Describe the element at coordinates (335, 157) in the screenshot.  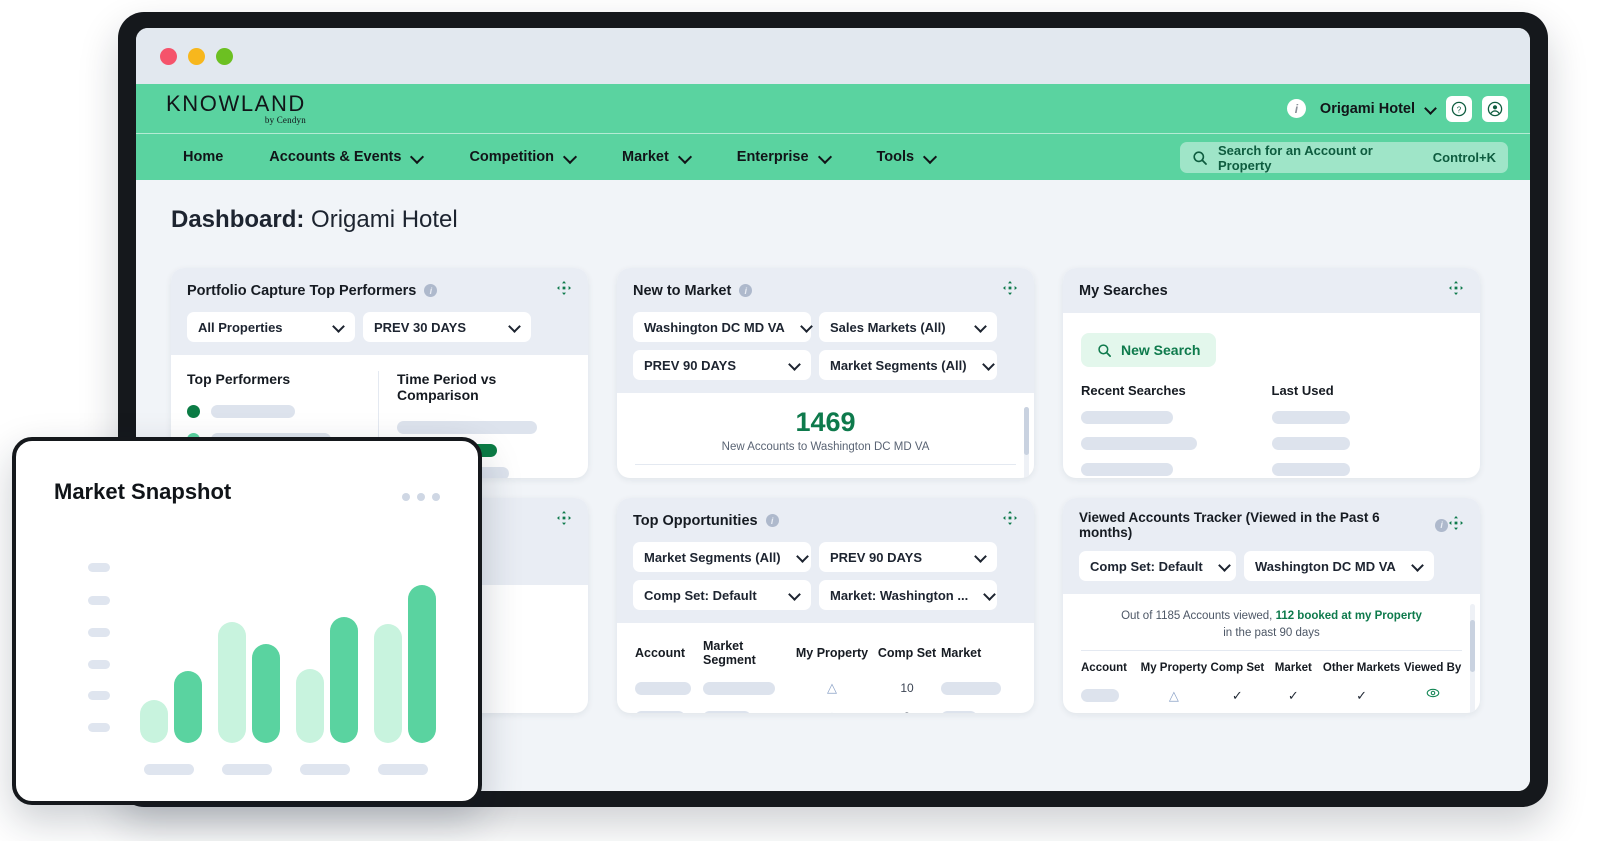
I see `nav-label: Accounts & Events` at that location.